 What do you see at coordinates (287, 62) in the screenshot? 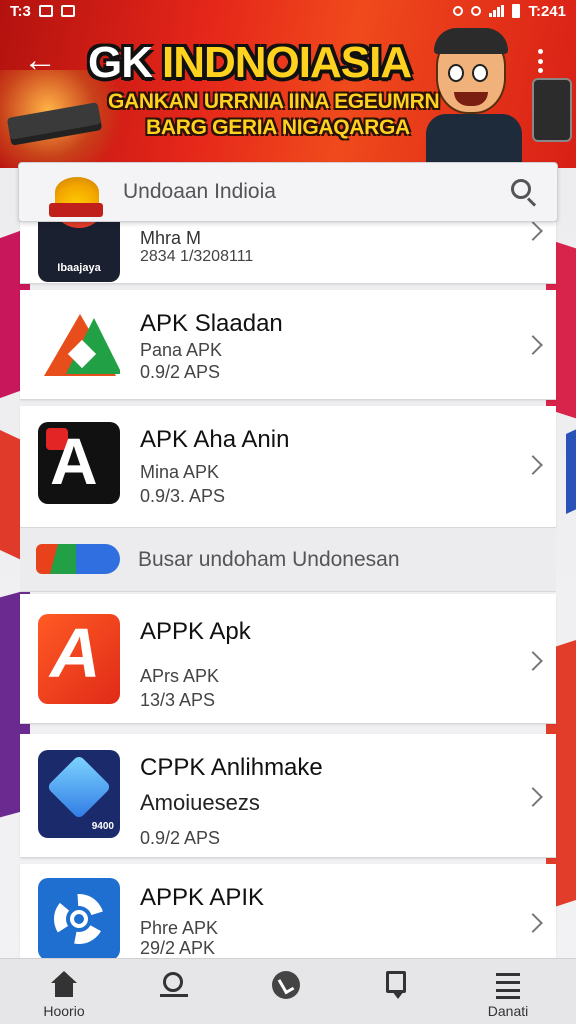
I see `banner-title-part2: INDNOIASIA` at bounding box center [287, 62].